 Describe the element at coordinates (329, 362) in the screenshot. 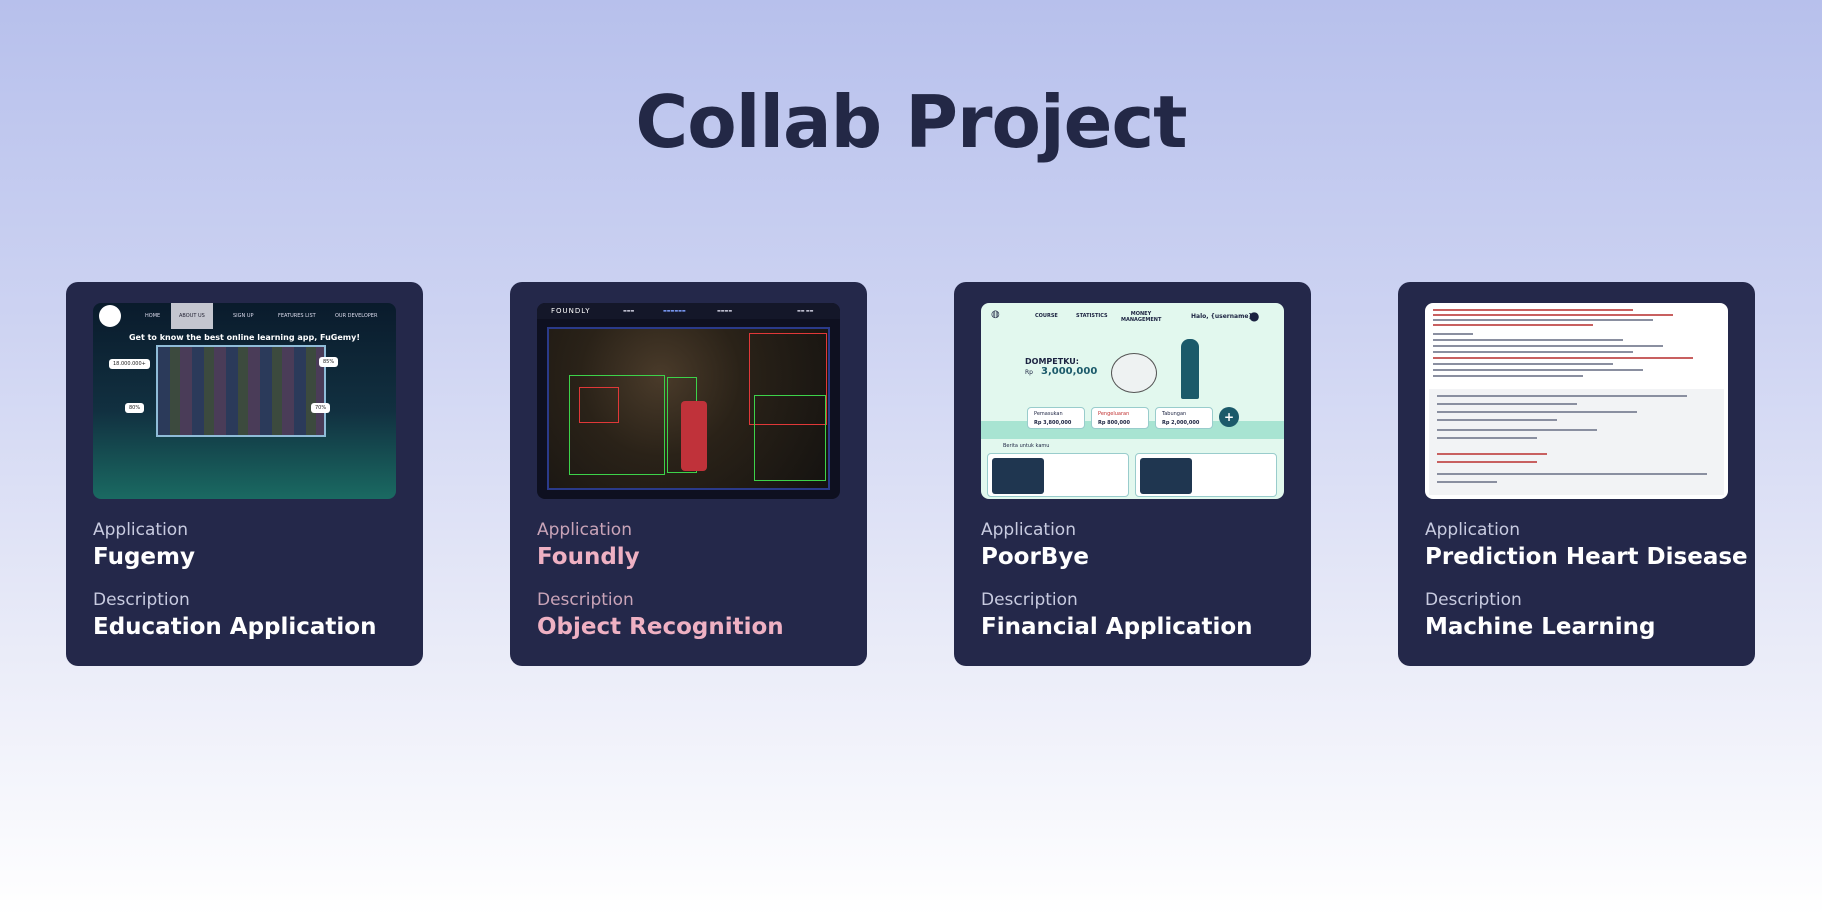

I see `screenshot-stat: 85%` at that location.